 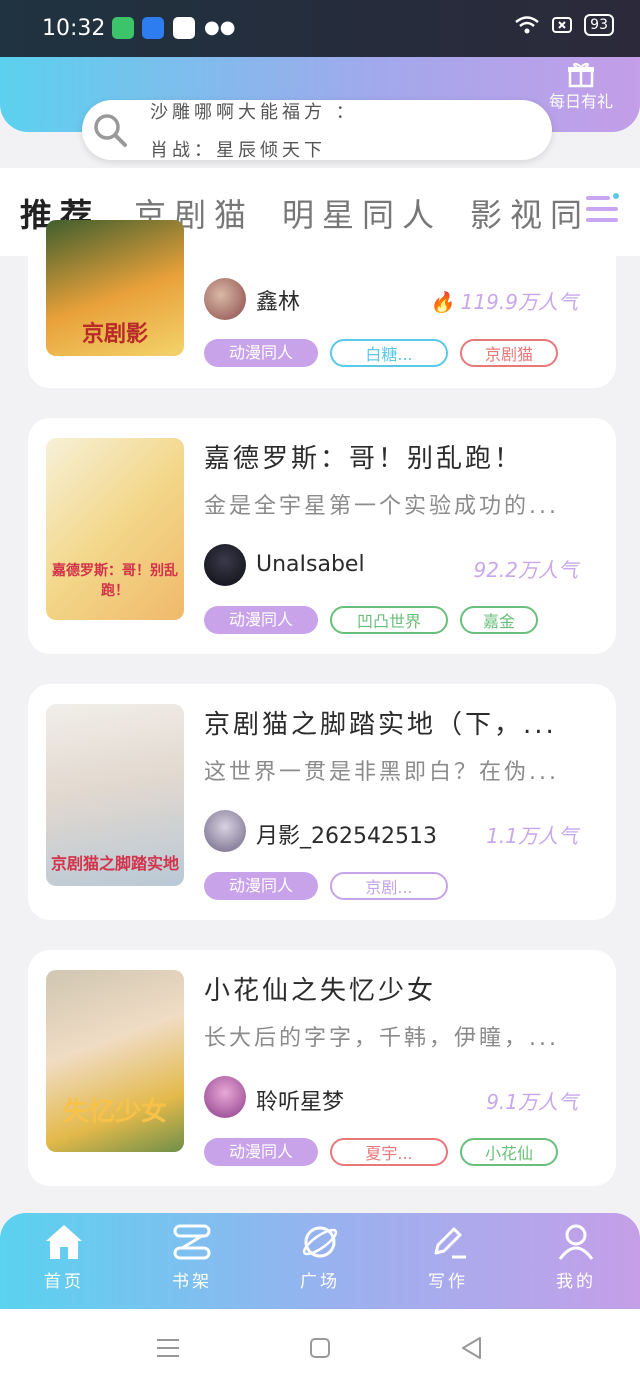 I want to click on popularity: 🔥 119.9万人气, so click(x=503, y=302).